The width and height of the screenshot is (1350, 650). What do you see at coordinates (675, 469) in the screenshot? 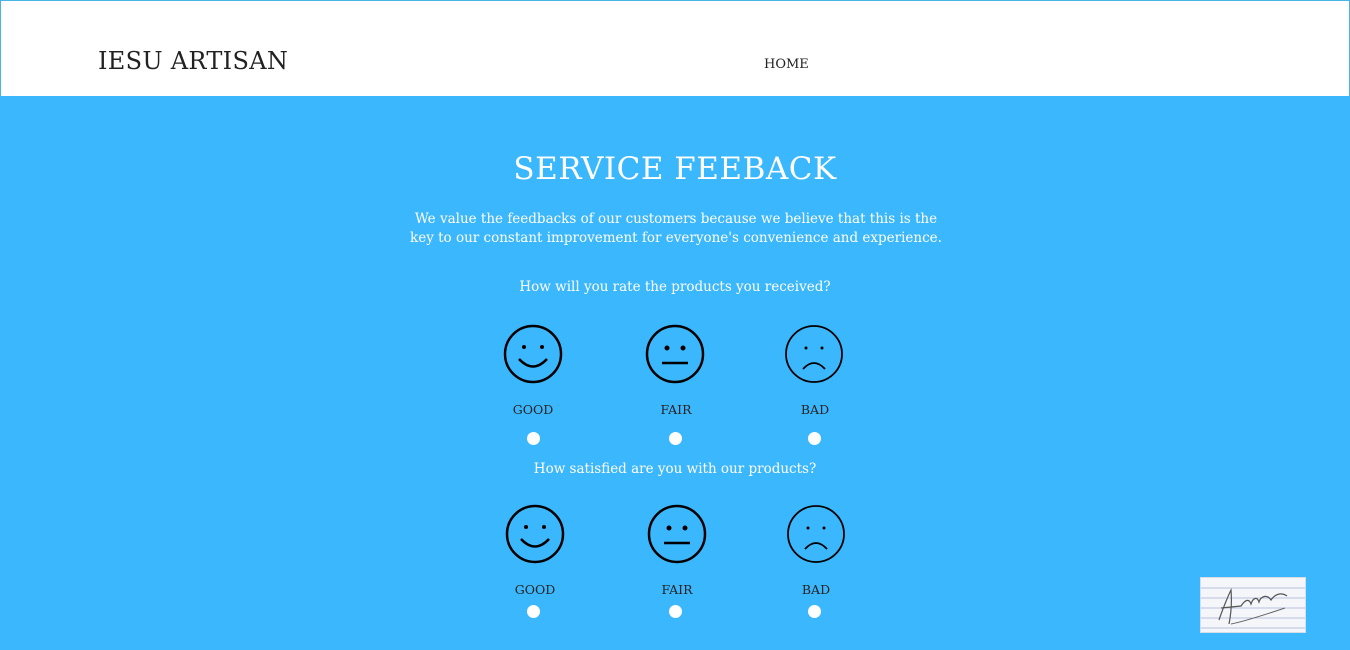
I see `question-2-text: How satisfied are you with our products?` at bounding box center [675, 469].